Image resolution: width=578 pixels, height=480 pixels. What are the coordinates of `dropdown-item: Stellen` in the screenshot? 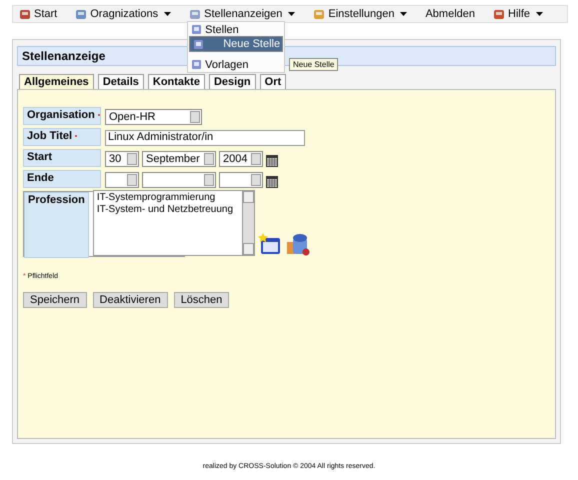 It's located at (236, 29).